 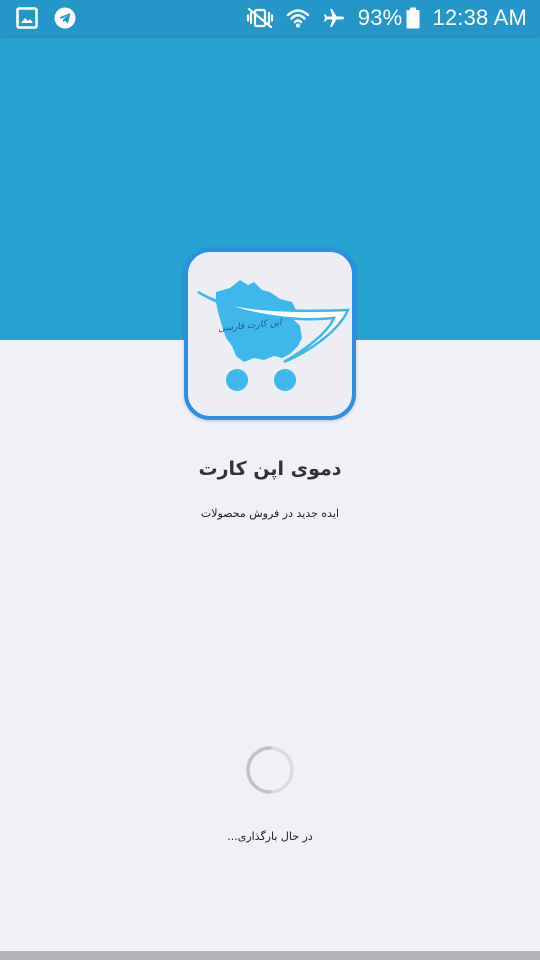 I want to click on gallery-icon, so click(x=27, y=18).